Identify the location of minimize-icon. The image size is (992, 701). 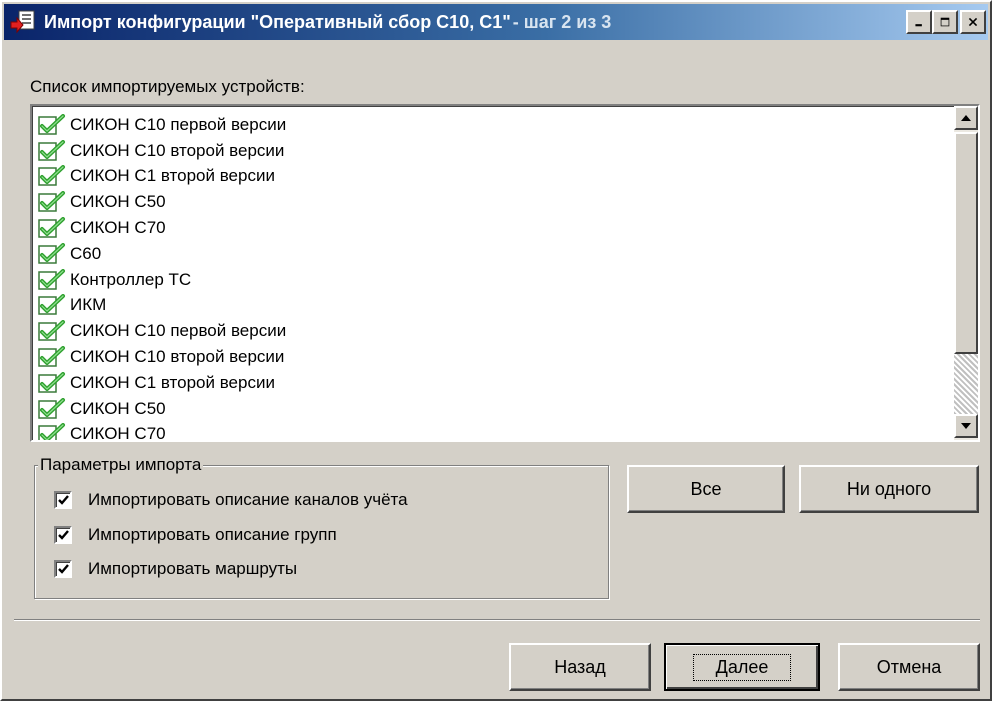
(918, 25).